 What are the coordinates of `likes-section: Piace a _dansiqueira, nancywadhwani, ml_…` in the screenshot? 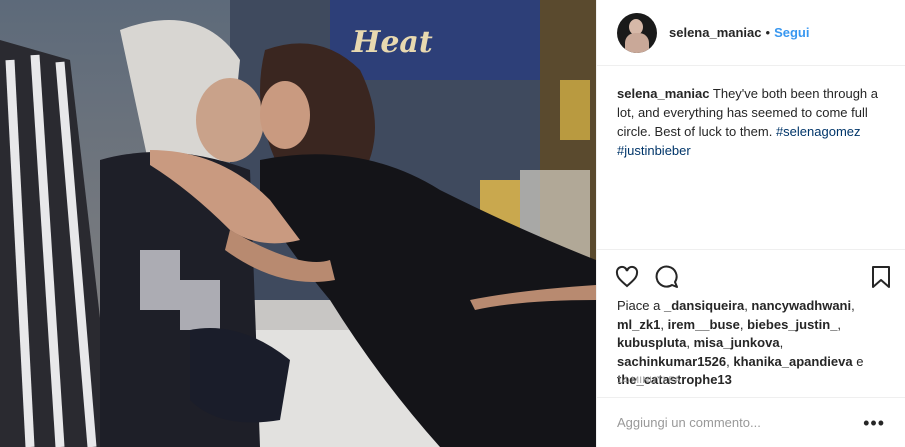 It's located at (740, 342).